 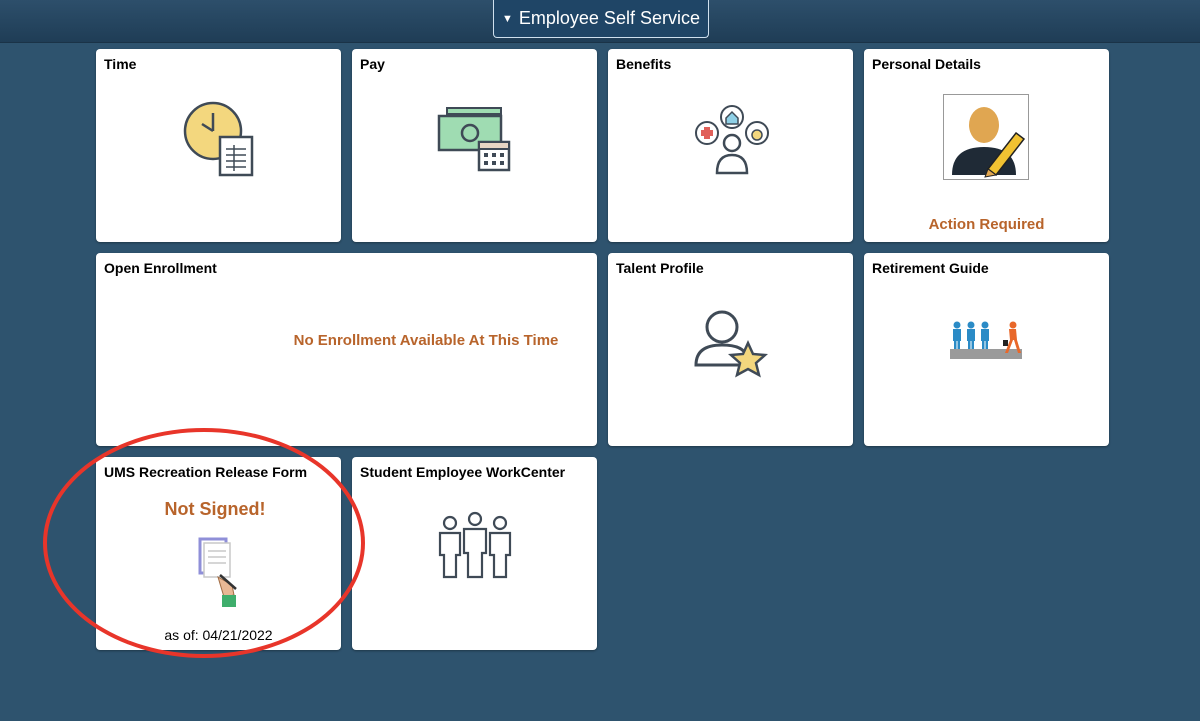 I want to click on homepage-title: Employee Self Service, so click(x=609, y=18).